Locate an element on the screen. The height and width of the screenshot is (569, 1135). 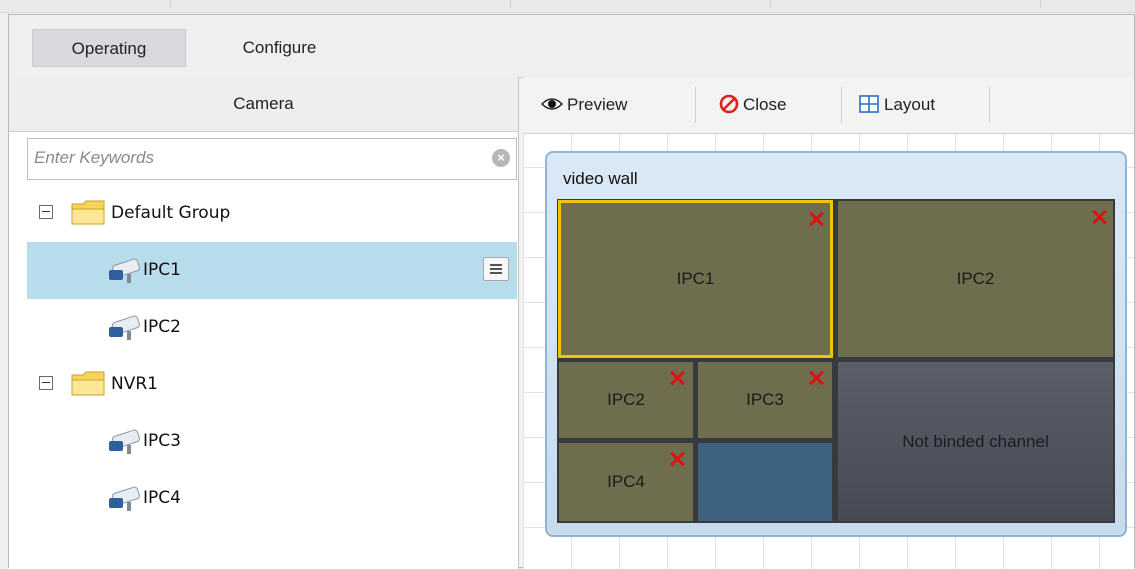
list-menu-icon is located at coordinates (496, 269).